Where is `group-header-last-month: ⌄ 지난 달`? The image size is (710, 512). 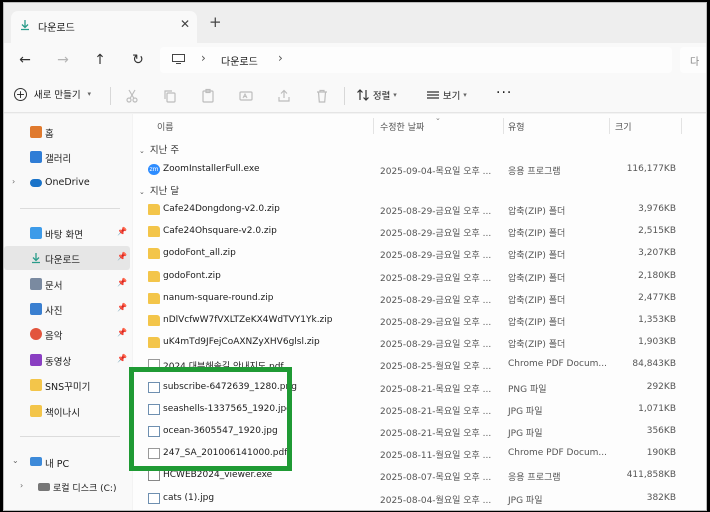 group-header-last-month: ⌄ 지난 달 is located at coordinates (159, 190).